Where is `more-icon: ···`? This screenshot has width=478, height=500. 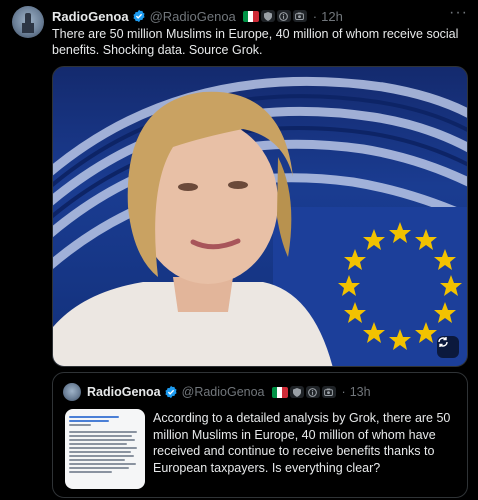
more-icon: ··· is located at coordinates (458, 13).